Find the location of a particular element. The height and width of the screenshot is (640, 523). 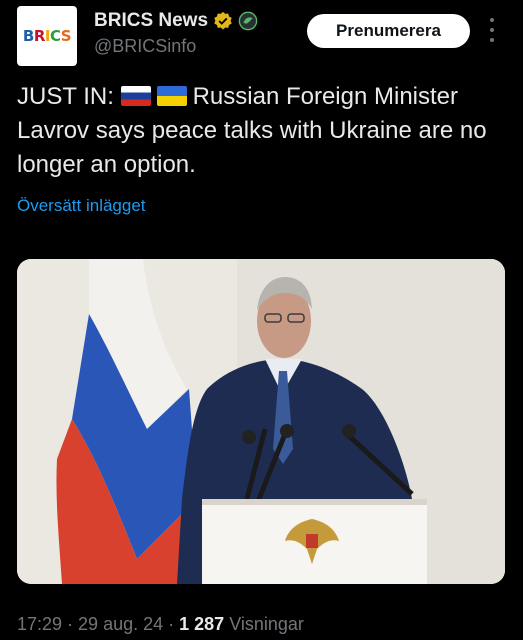

more-options-icon is located at coordinates (492, 30).